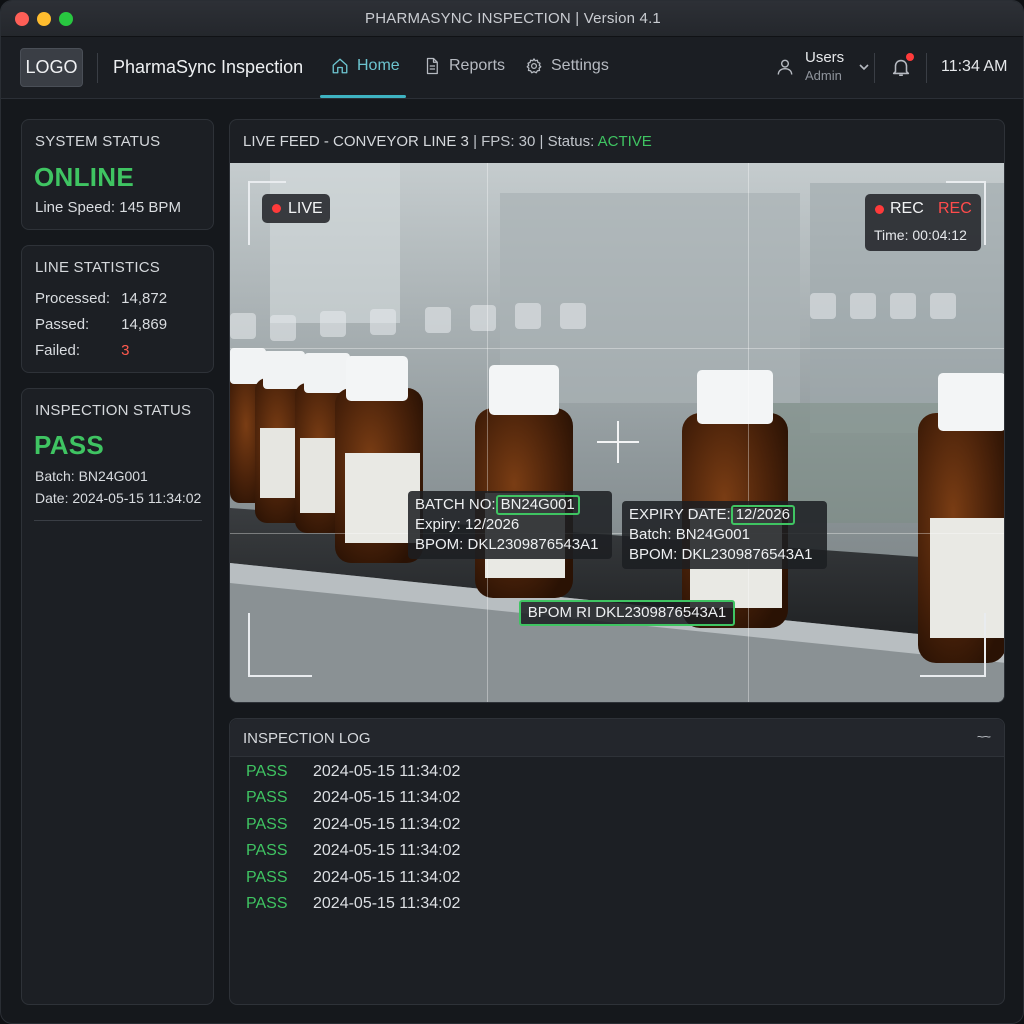 The height and width of the screenshot is (1024, 1024). I want to click on title-bar: PHARMASYNC INSPECTION | Version 4.1, so click(512, 19).